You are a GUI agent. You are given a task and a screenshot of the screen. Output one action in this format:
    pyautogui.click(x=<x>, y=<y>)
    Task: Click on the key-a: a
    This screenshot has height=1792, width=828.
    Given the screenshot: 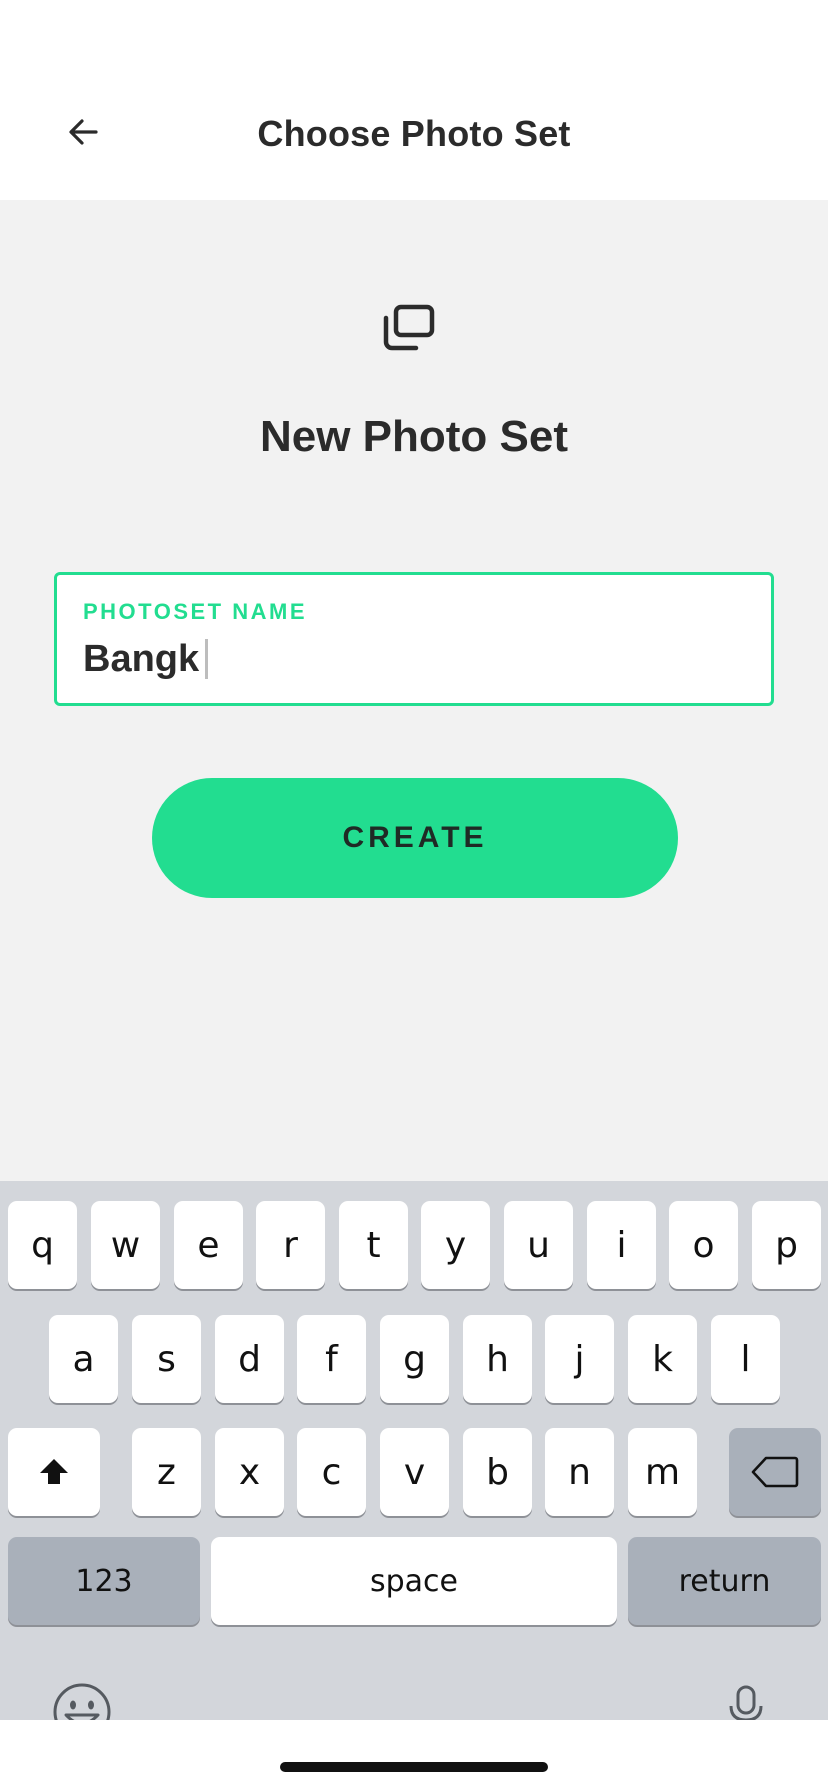 What is the action you would take?
    pyautogui.click(x=83, y=1359)
    